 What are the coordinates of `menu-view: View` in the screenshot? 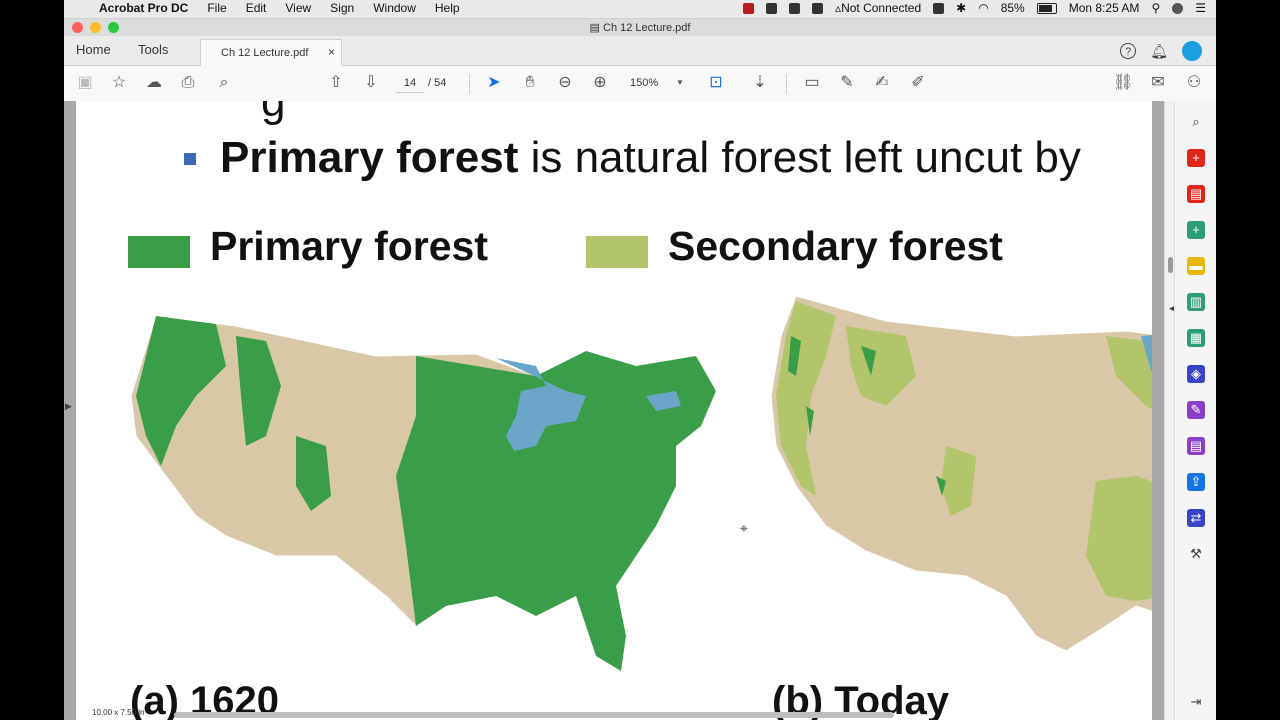 It's located at (298, 8).